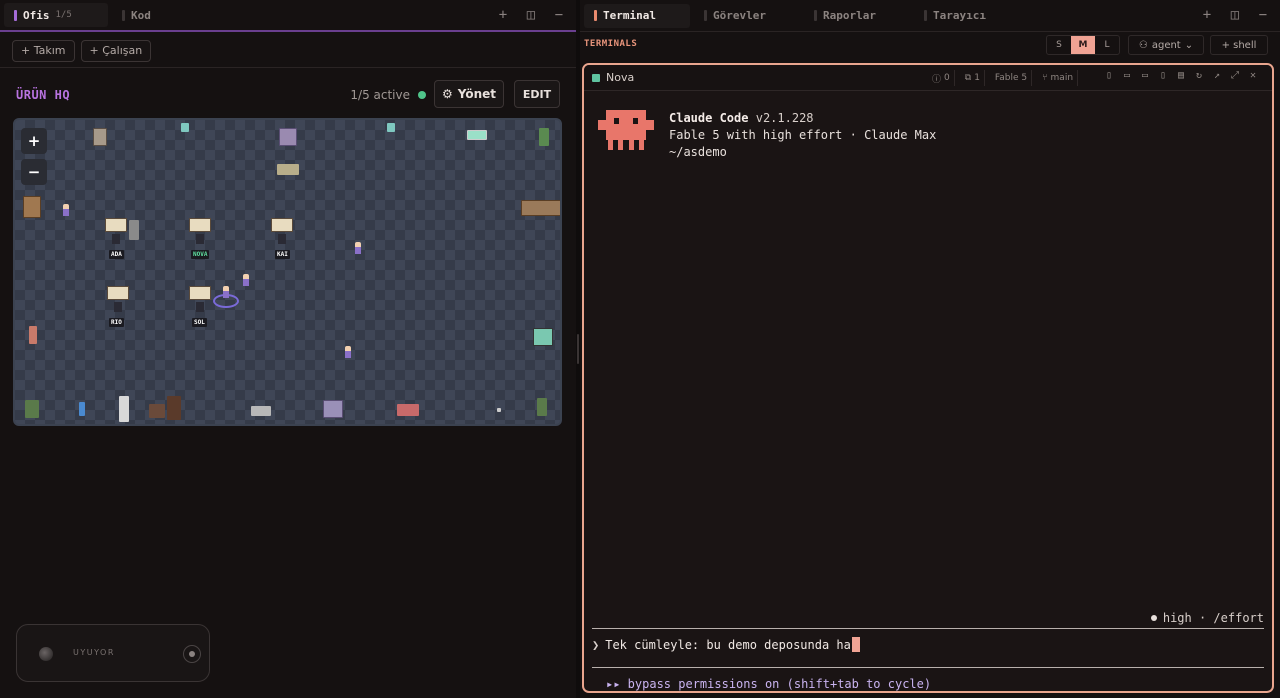 The height and width of the screenshot is (698, 1280). Describe the element at coordinates (116, 50) in the screenshot. I see `add-employee-button: + Çalışan` at that location.